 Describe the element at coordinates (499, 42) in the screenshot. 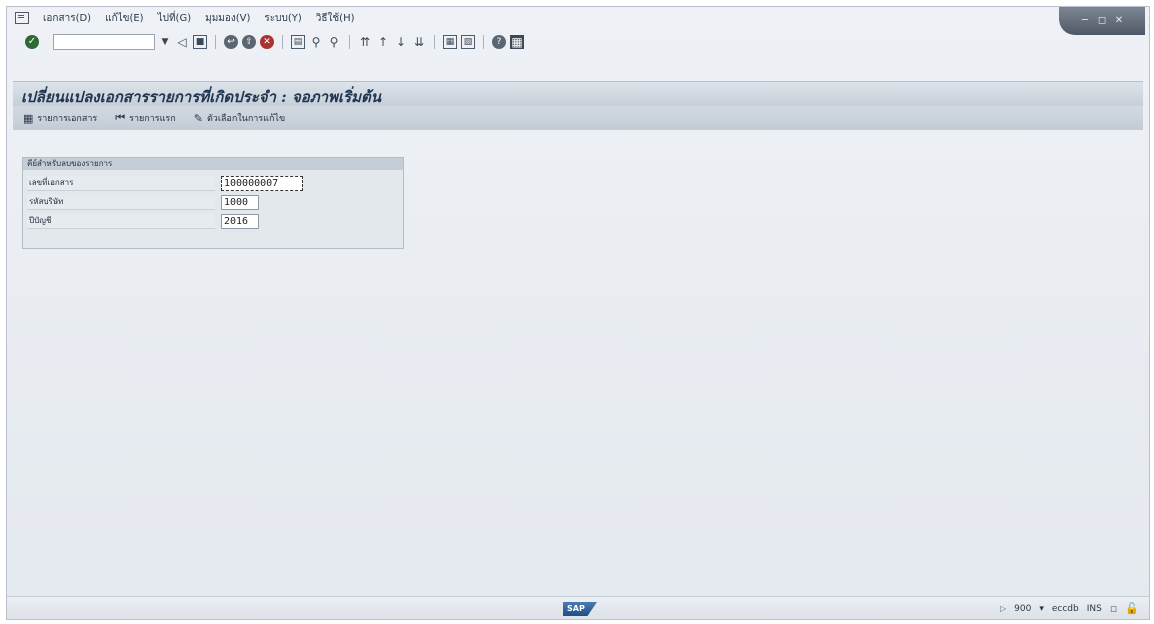

I see `help-icon: ?` at that location.